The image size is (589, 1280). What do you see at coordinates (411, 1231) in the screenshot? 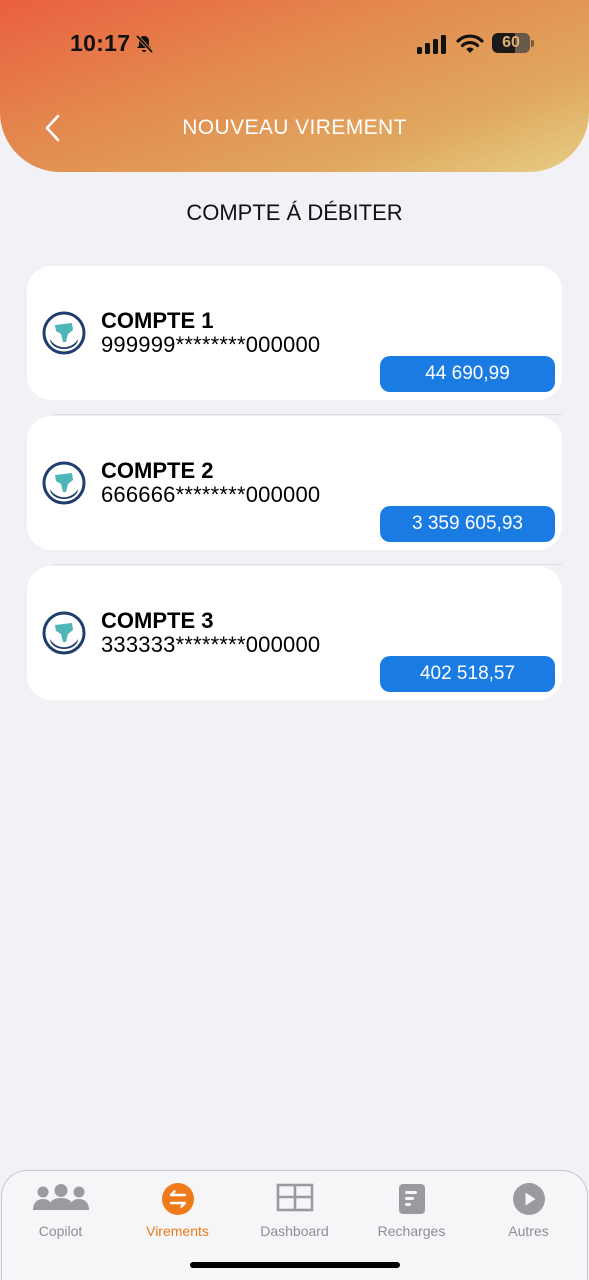
I see `tab-label: Recharges` at bounding box center [411, 1231].